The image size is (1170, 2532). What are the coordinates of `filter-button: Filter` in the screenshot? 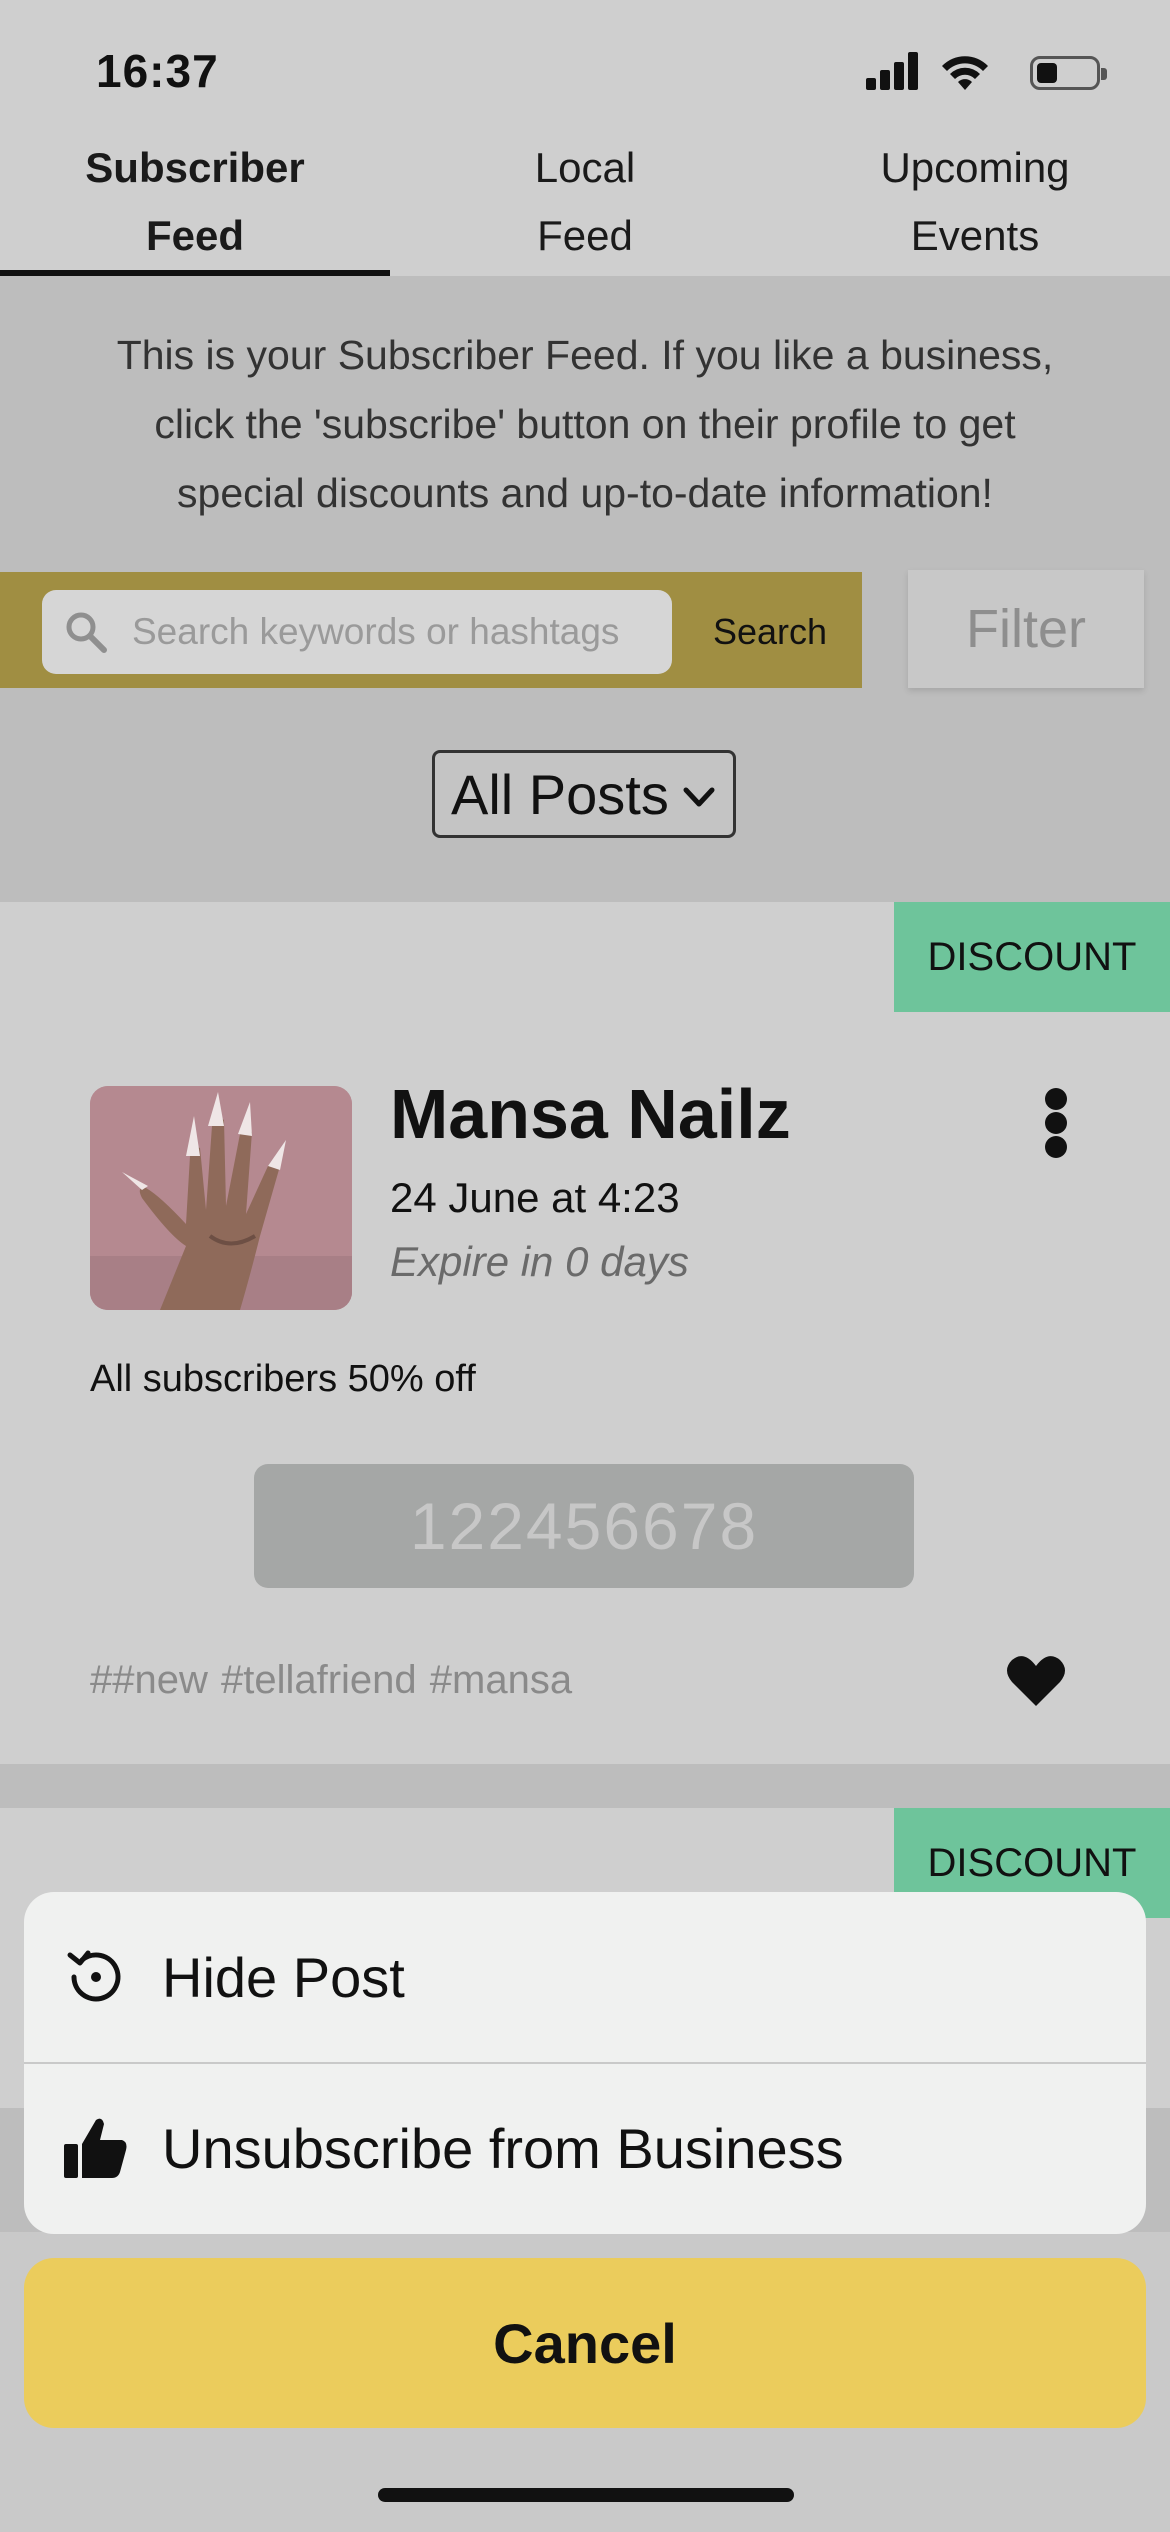 It's located at (1026, 629).